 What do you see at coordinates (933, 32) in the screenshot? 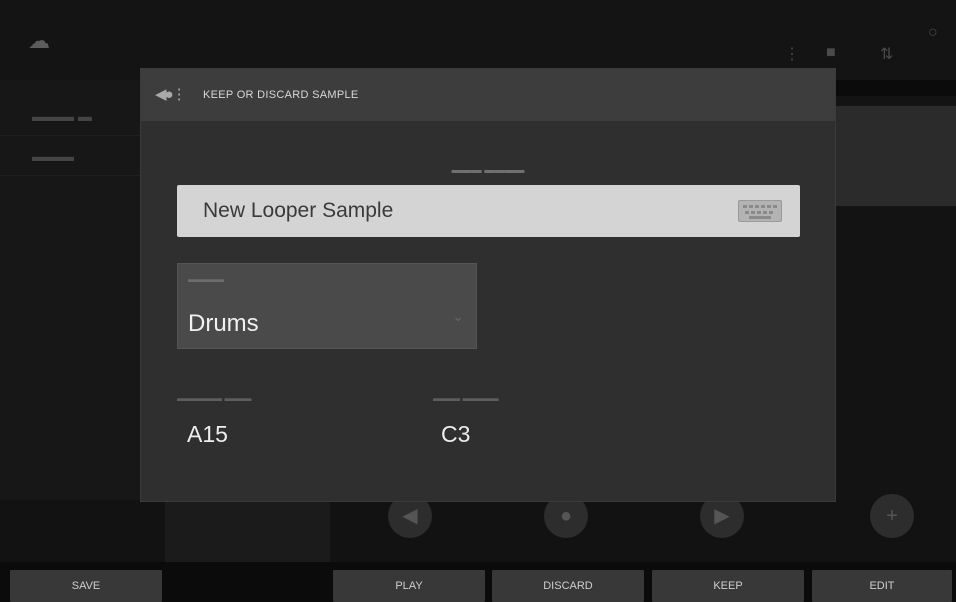
I see `background-icon: ○` at bounding box center [933, 32].